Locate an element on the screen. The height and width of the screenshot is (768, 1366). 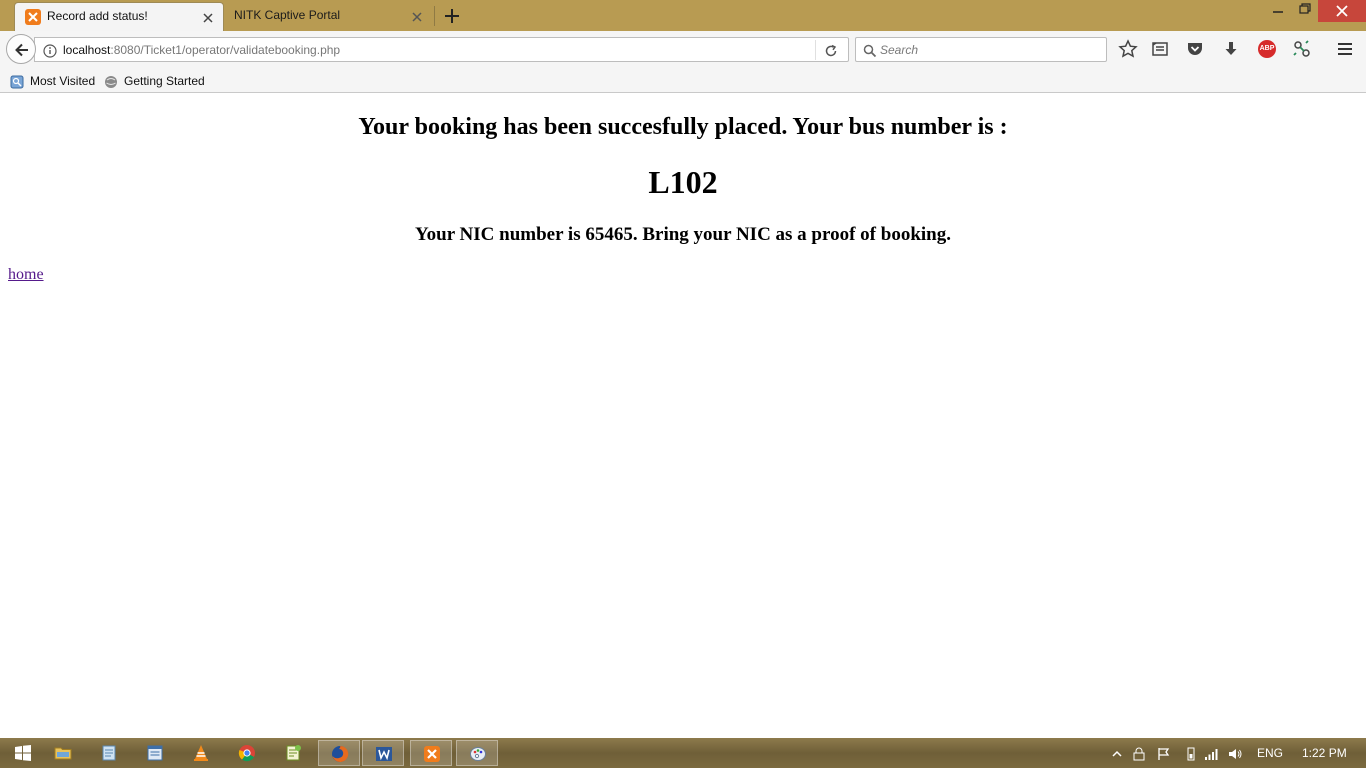
search-bar is located at coordinates (981, 49).